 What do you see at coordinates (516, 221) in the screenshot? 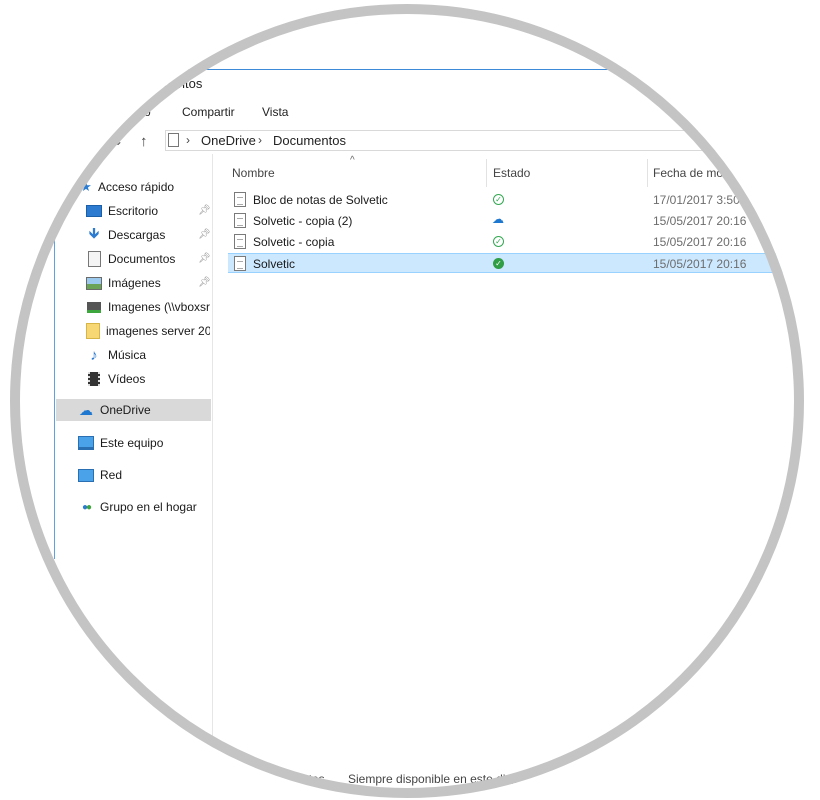
I see `file-row: Solvetic - copia (2) ☁ 15/05/2017 20:16` at bounding box center [516, 221].